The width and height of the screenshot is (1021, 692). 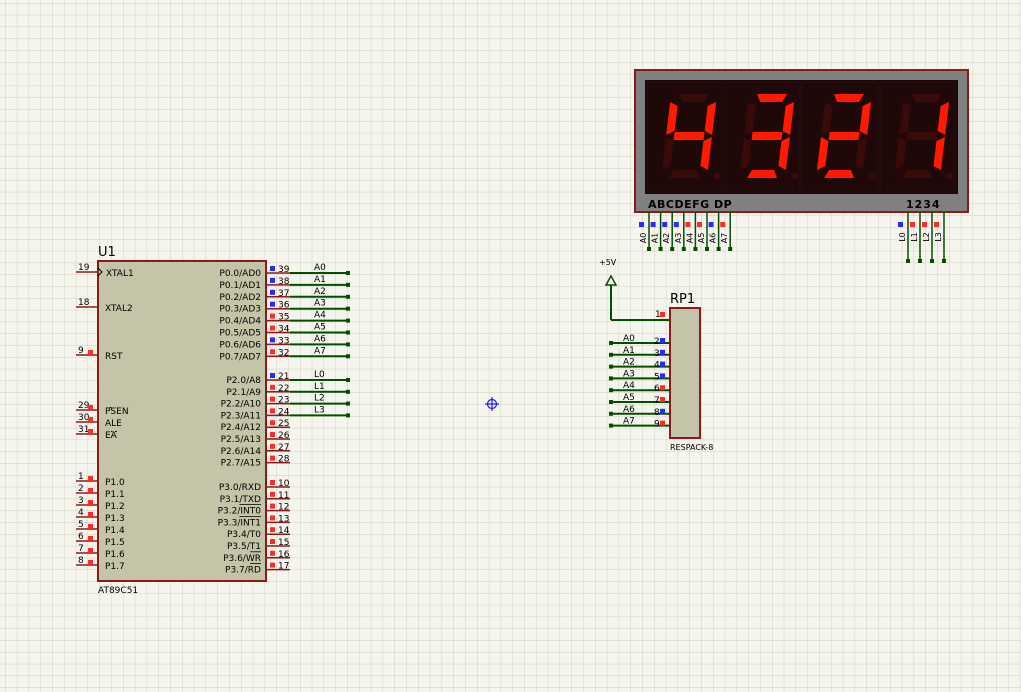 What do you see at coordinates (107, 252) in the screenshot?
I see `mcu-ref-label: U1` at bounding box center [107, 252].